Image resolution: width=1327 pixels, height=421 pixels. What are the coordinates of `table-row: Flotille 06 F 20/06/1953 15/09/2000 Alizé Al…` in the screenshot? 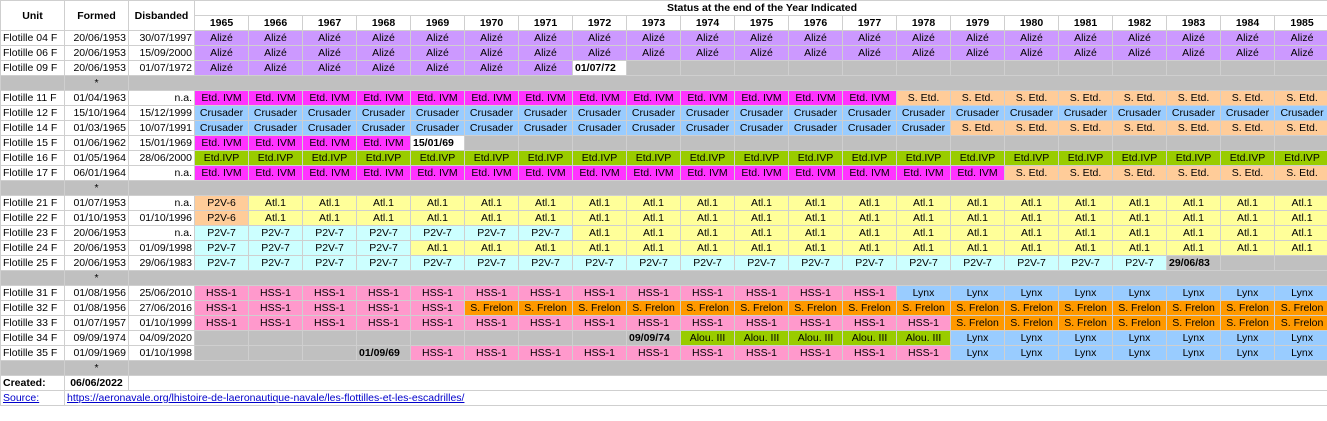 It's located at (663, 53).